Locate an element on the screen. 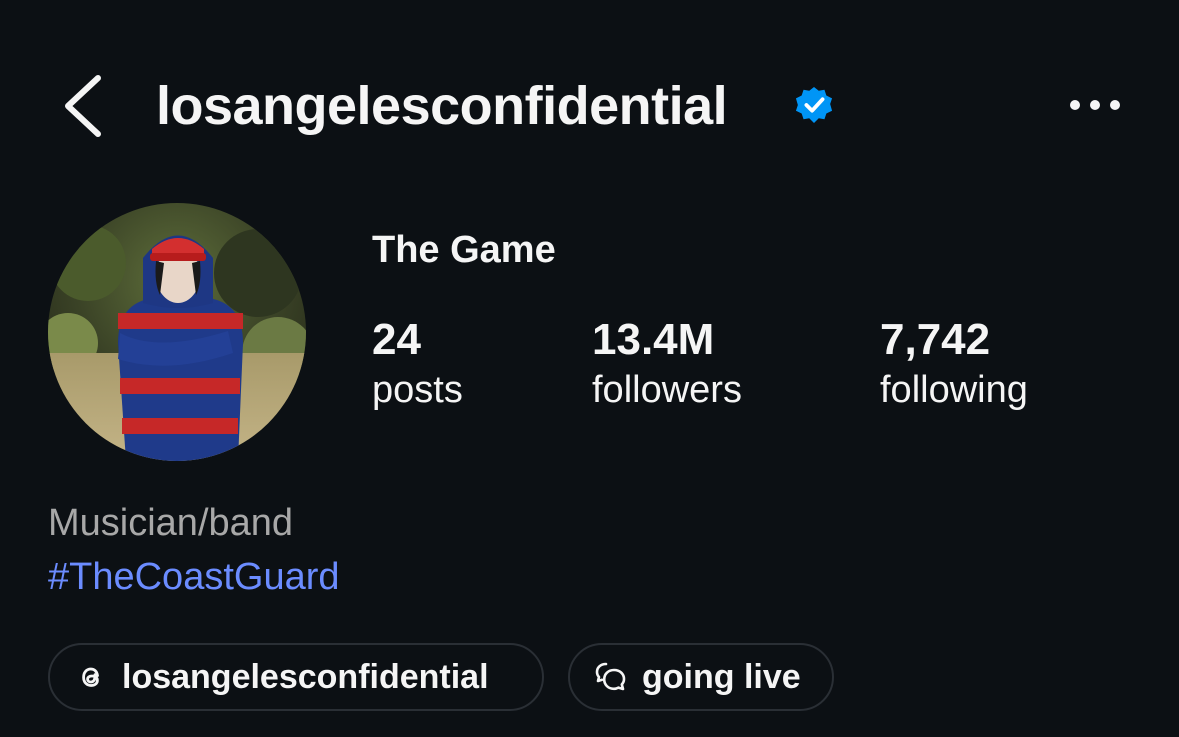 This screenshot has height=737, width=1179. profile-display-name: The Game is located at coordinates (464, 250).